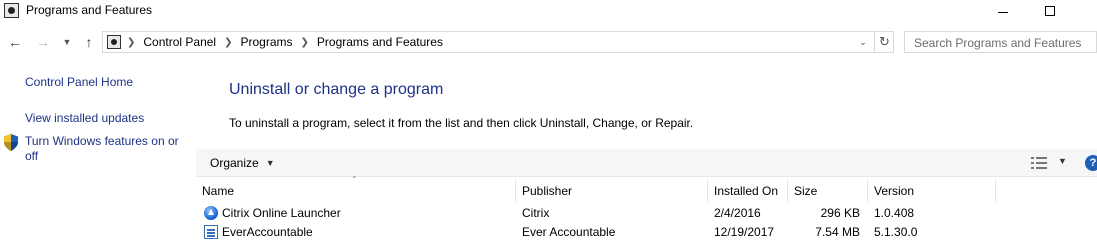  I want to click on command-toolbar: Organize ▼ ▼ ?, so click(646, 163).